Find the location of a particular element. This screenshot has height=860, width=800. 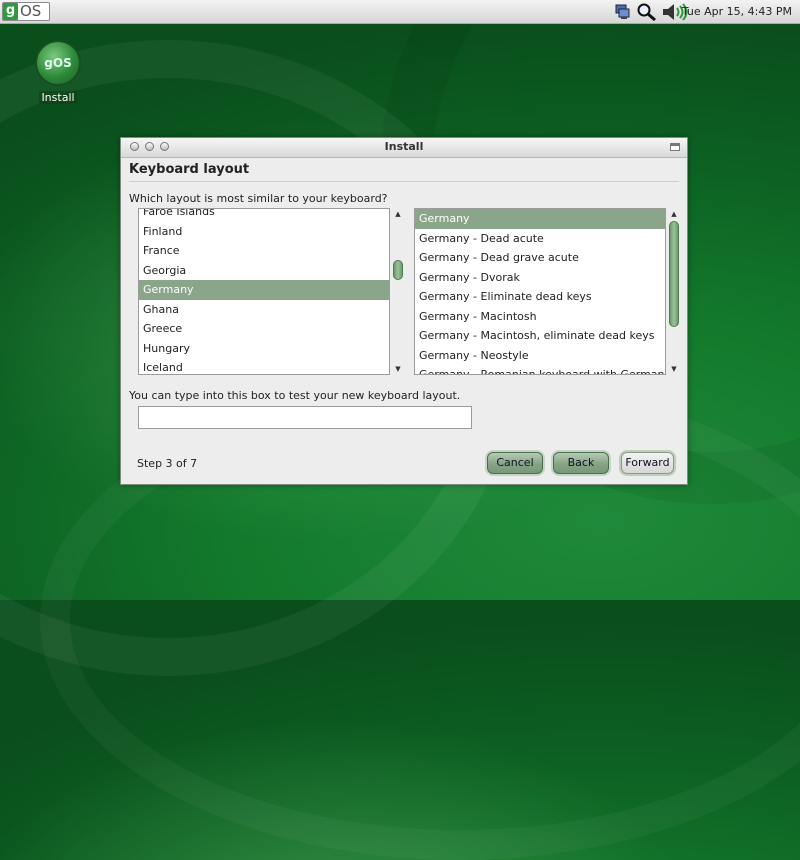

variant-list-item: Germany - Dead acute is located at coordinates (540, 239).